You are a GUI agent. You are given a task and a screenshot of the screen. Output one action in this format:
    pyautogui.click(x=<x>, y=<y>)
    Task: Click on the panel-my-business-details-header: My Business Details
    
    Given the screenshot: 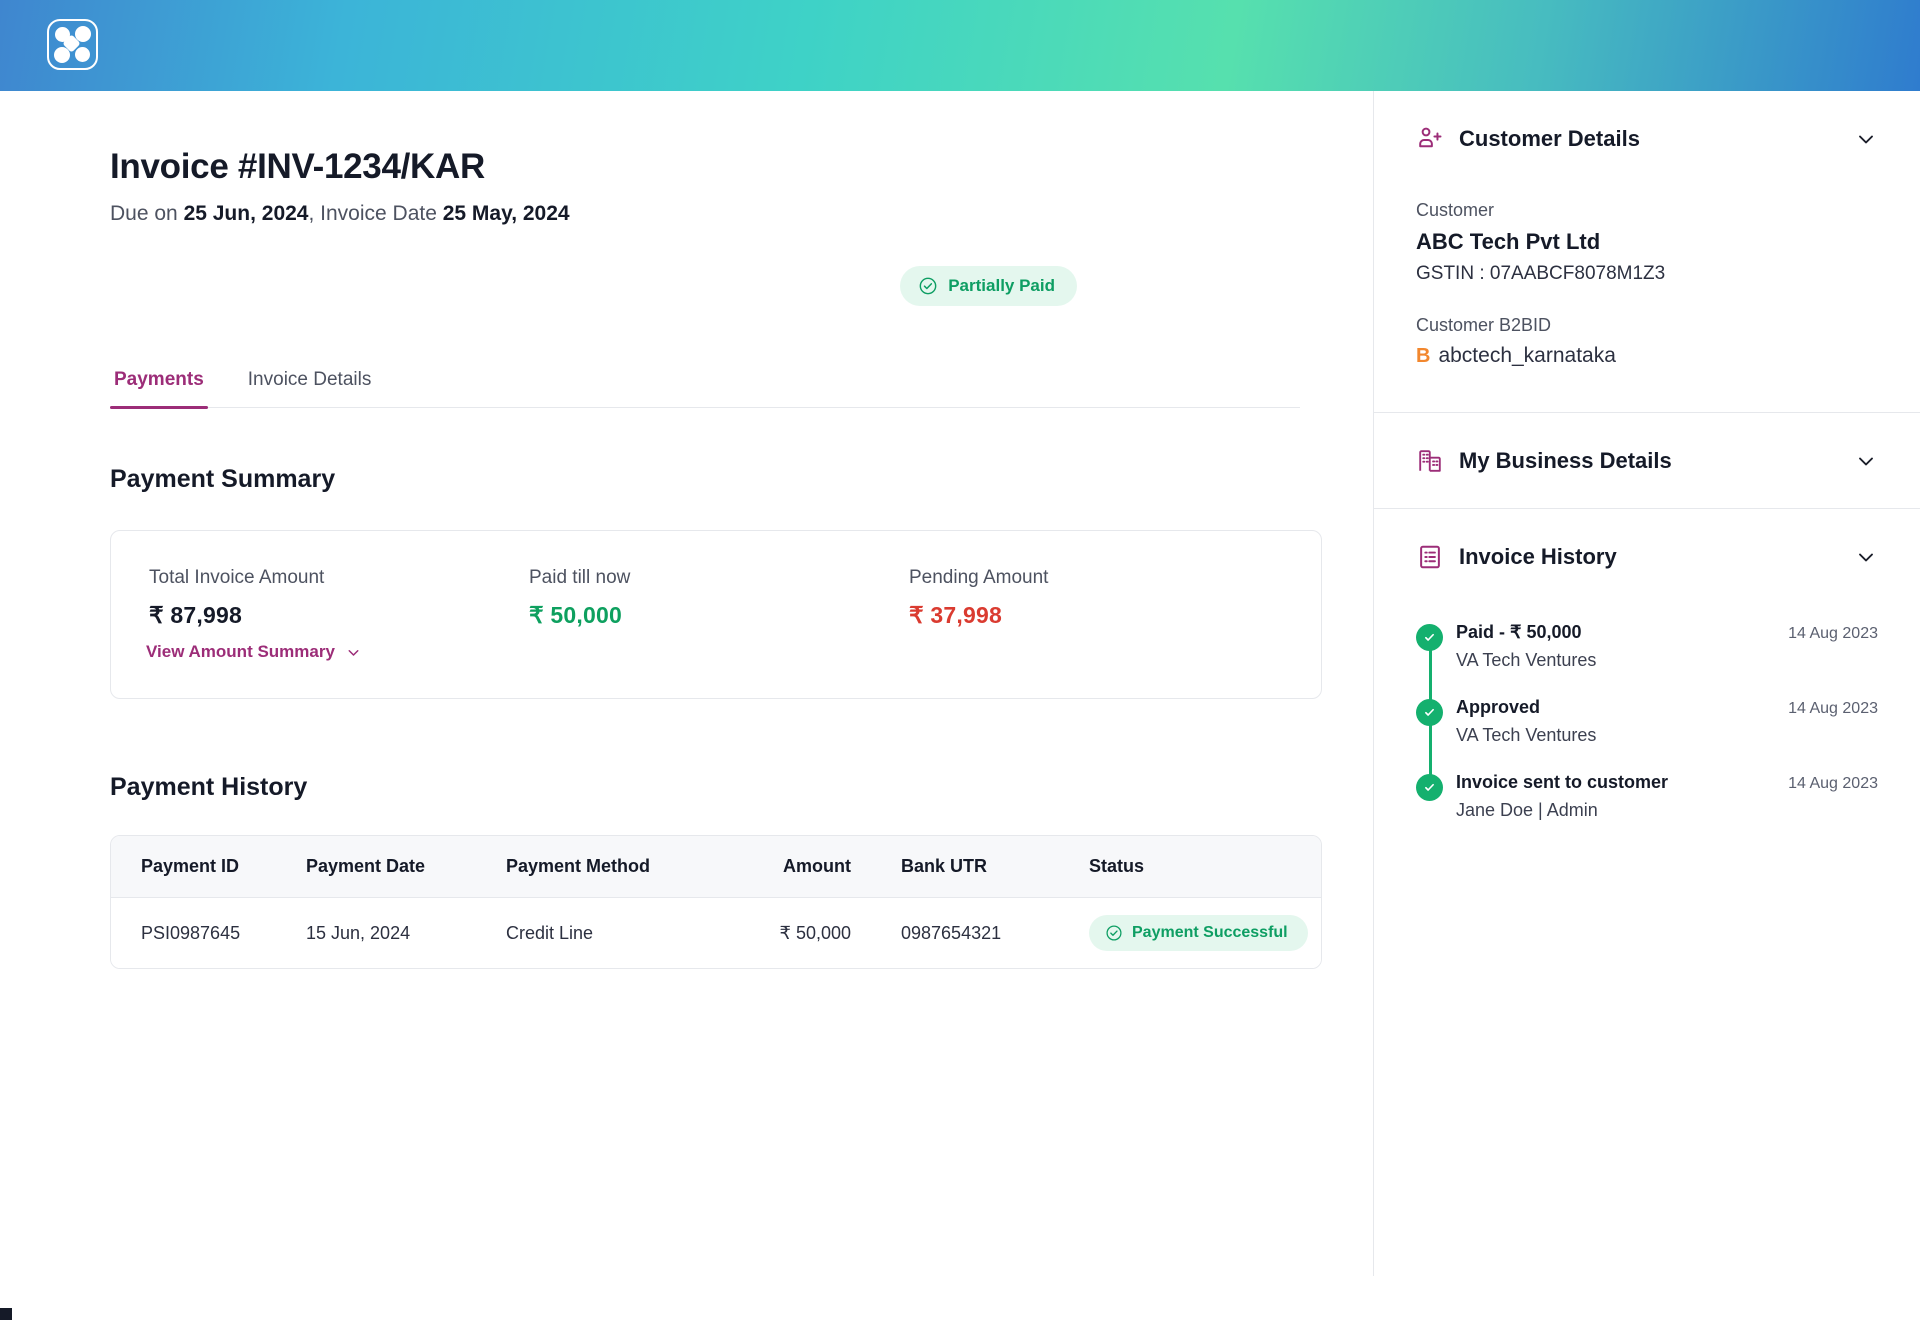 What is the action you would take?
    pyautogui.click(x=1647, y=460)
    